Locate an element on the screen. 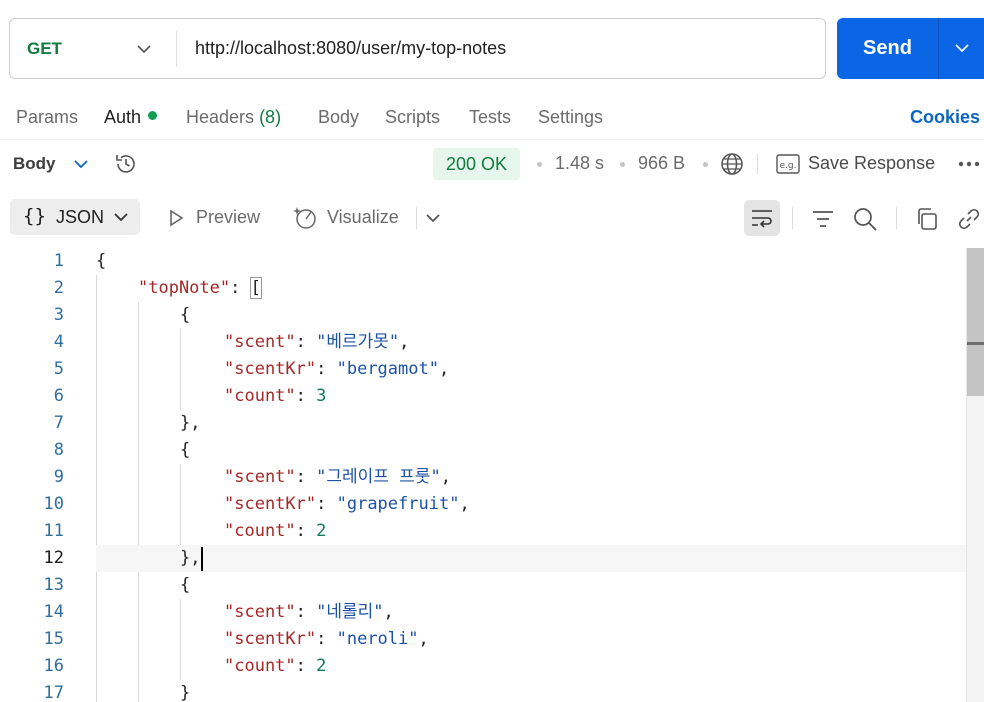  code-line: 5 "scentKr": "bergamot", is located at coordinates (483, 369).